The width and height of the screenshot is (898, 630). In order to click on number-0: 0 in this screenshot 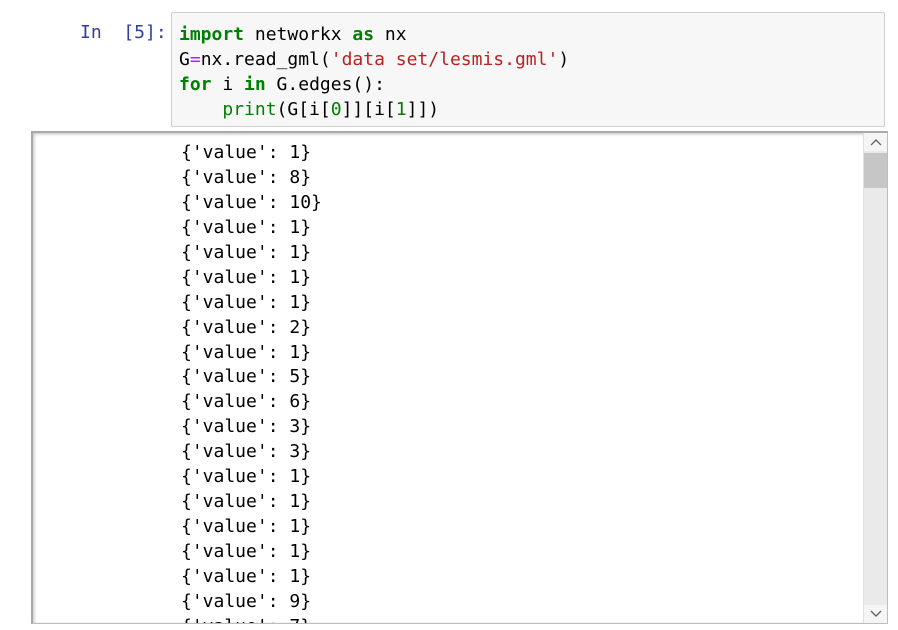, I will do `click(336, 109)`.